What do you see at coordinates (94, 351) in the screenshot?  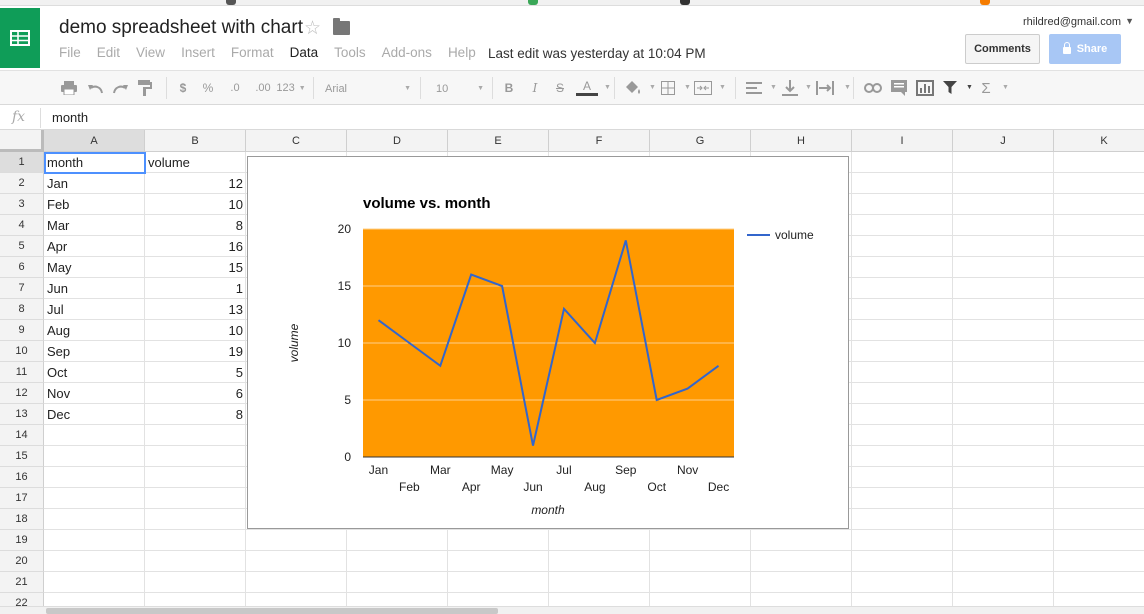 I see `cell-a10: Sep` at bounding box center [94, 351].